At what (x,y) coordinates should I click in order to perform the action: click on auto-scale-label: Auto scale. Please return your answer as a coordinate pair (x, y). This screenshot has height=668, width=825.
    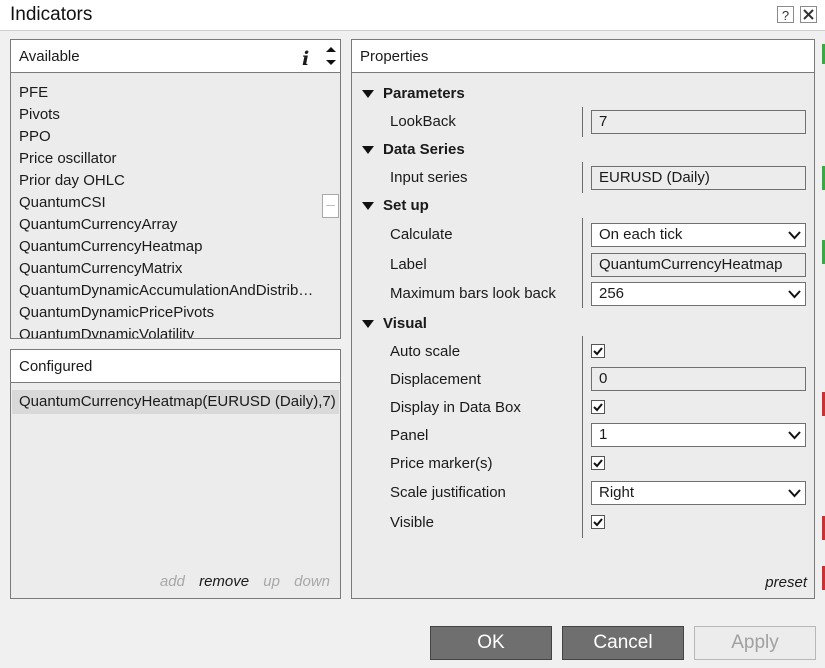
    Looking at the image, I should click on (425, 351).